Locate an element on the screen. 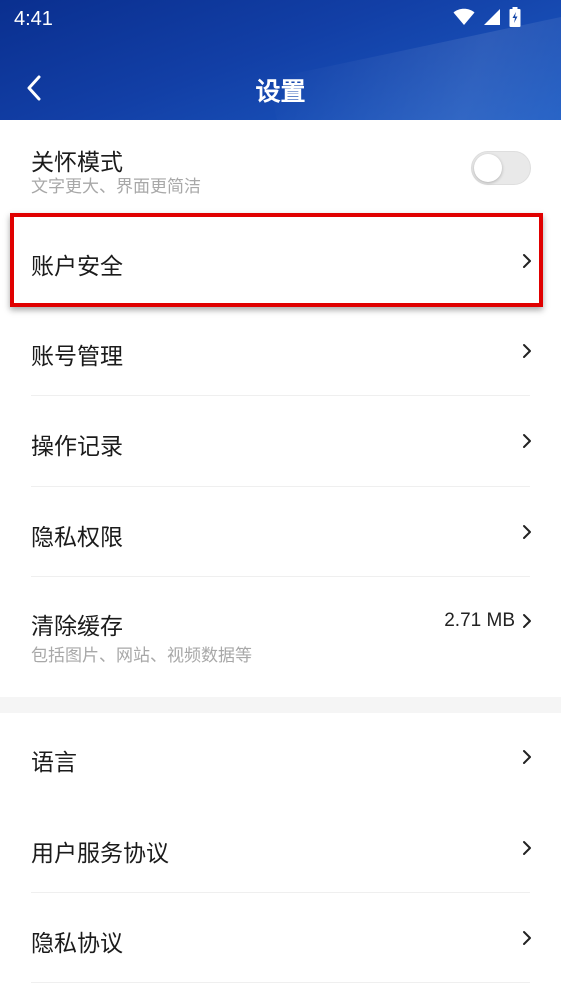 This screenshot has height=999, width=561. setting-care-mode: 关怀模式 文字更大、界面更简洁 is located at coordinates (280, 166).